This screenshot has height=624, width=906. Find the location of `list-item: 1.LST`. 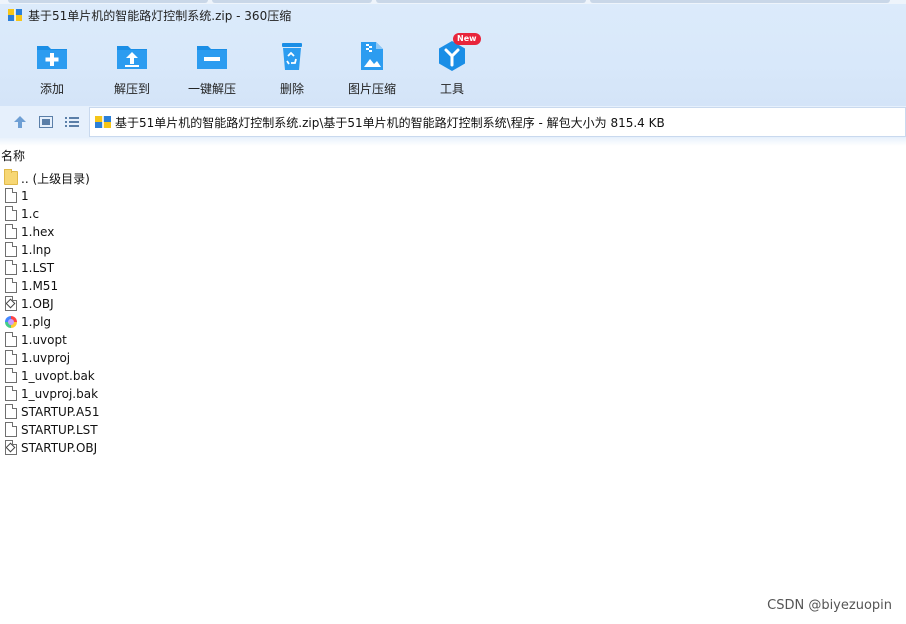

list-item: 1.LST is located at coordinates (453, 268).